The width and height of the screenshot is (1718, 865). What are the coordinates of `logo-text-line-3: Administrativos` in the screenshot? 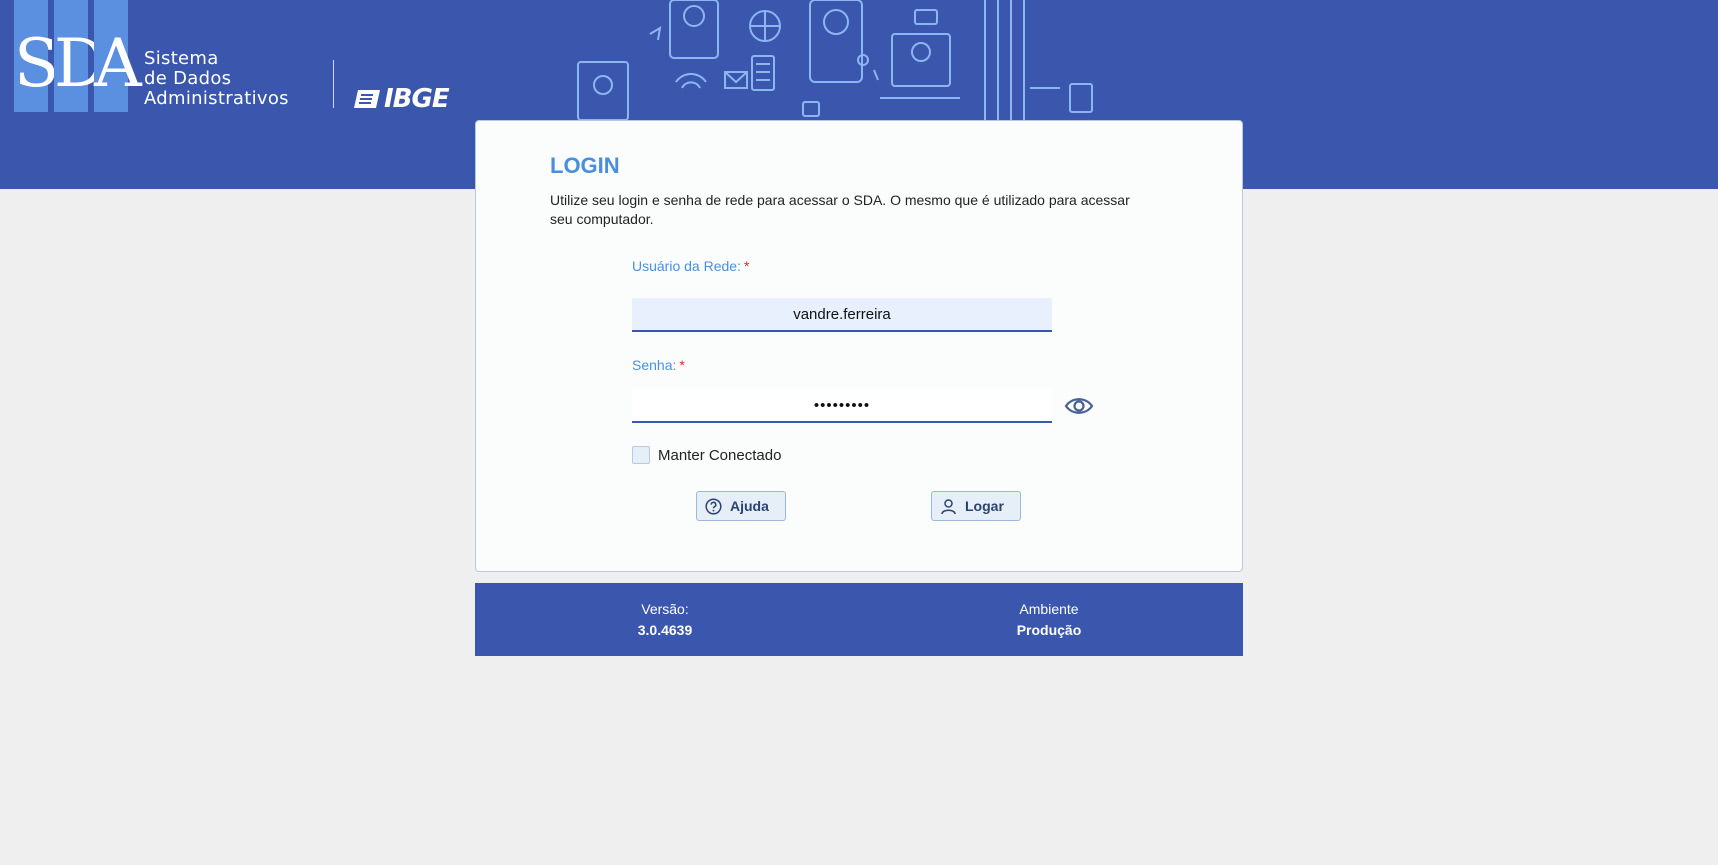 It's located at (216, 98).